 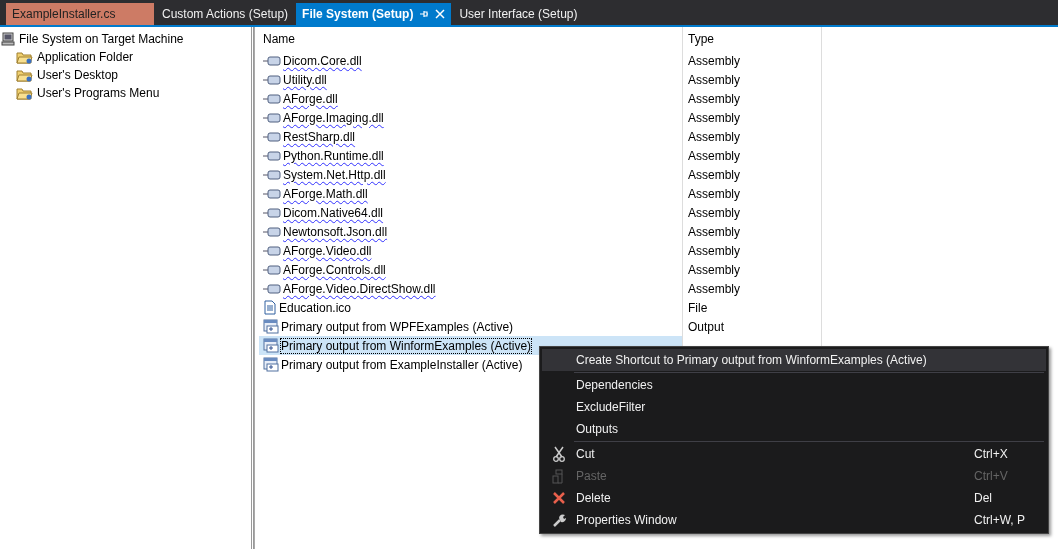 What do you see at coordinates (752, 39) in the screenshot?
I see `column-header: Type` at bounding box center [752, 39].